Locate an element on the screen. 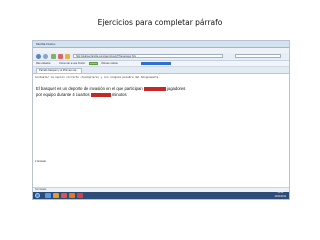 This screenshot has width=320, height=240. bookmark-green-button is located at coordinates (93, 63).